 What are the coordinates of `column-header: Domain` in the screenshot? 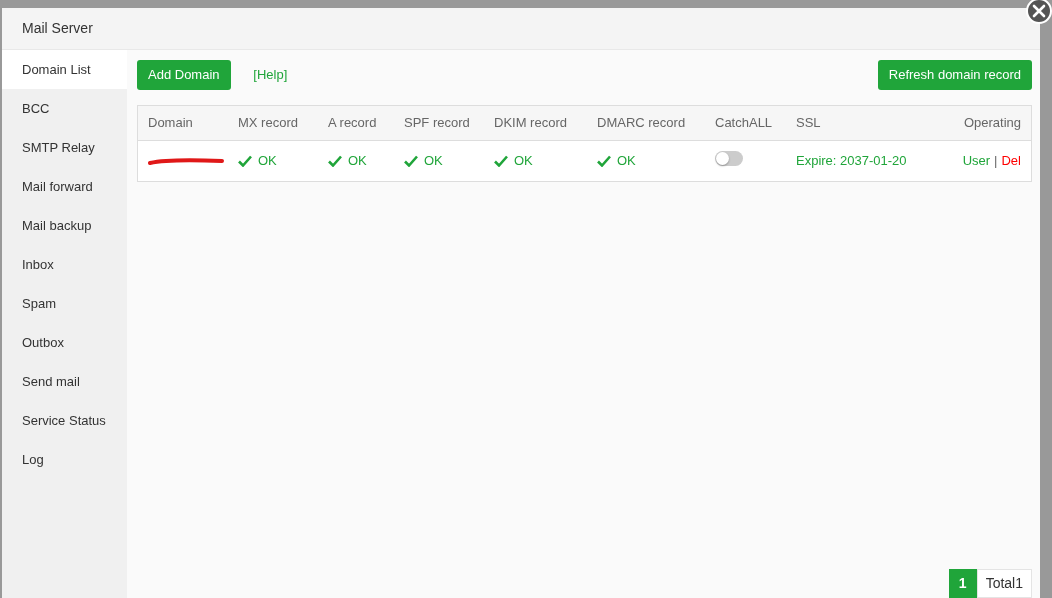 It's located at (171, 123).